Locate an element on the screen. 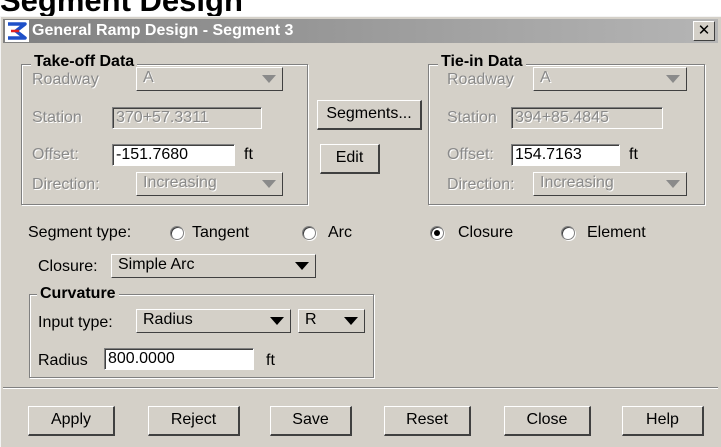 This screenshot has height=447, width=721. takeoff-direction-select: Increasing is located at coordinates (209, 184).